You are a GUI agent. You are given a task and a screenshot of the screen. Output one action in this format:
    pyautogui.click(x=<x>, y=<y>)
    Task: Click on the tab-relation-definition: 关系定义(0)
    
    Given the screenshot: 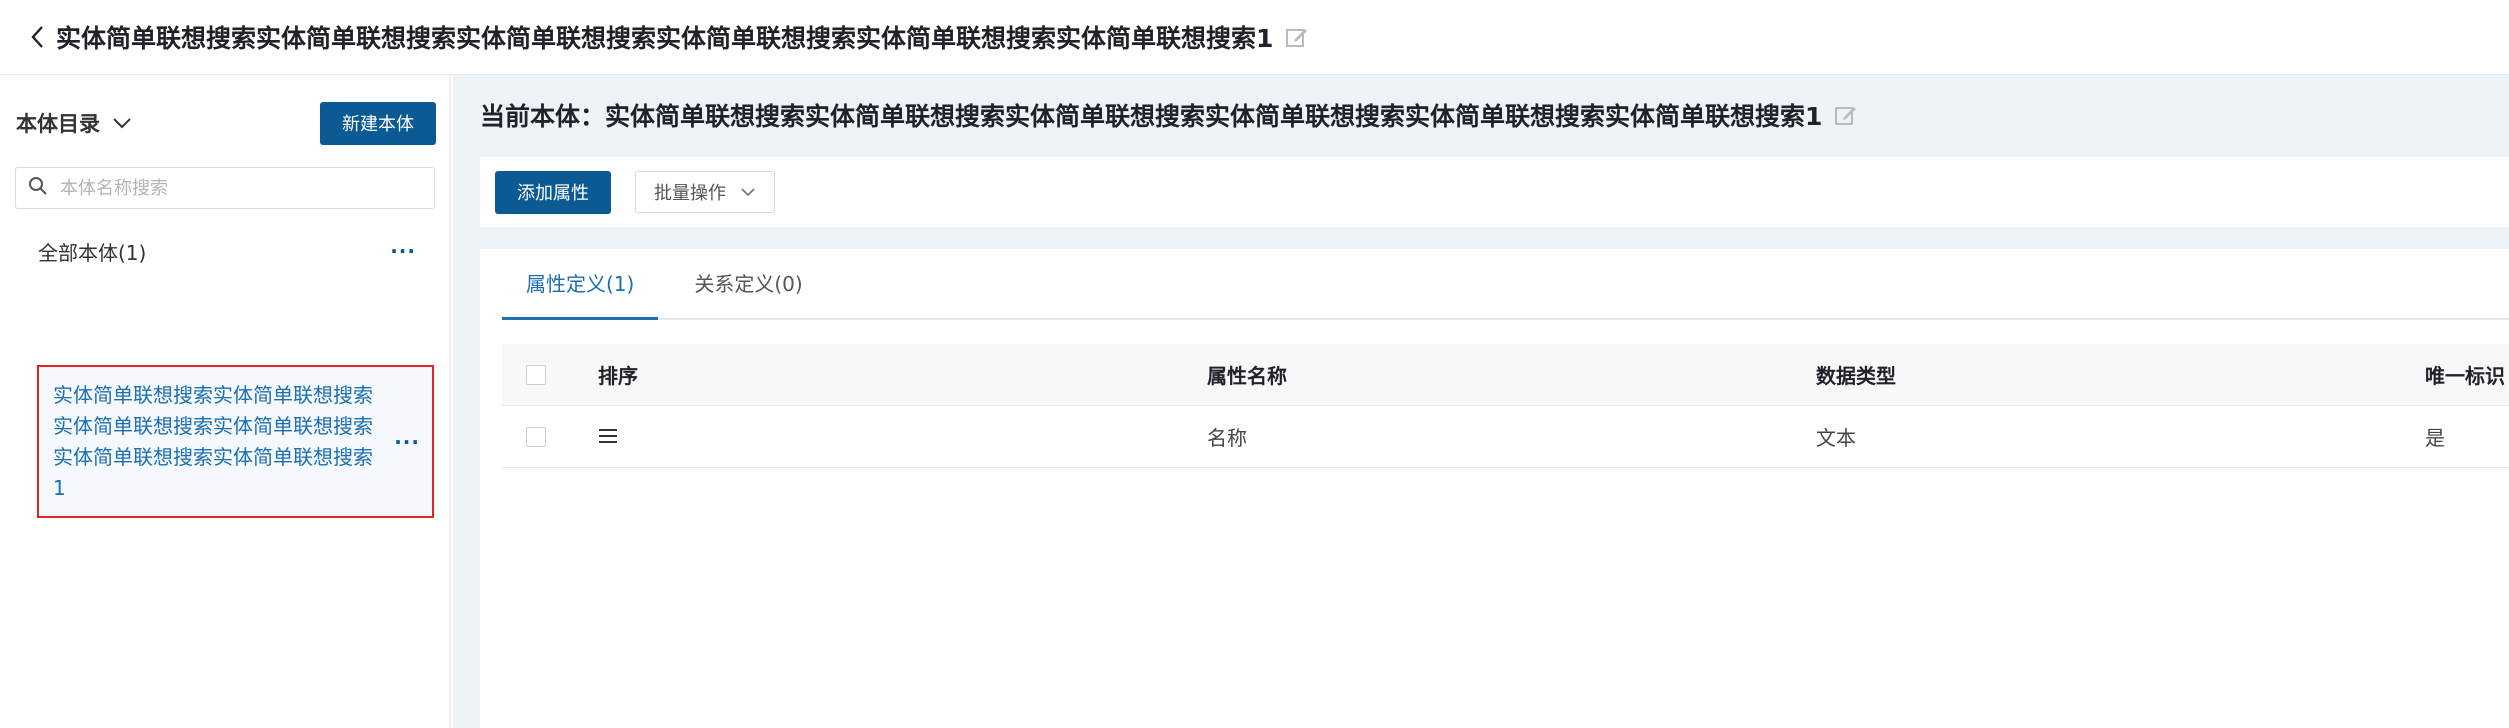 What is the action you would take?
    pyautogui.click(x=748, y=282)
    